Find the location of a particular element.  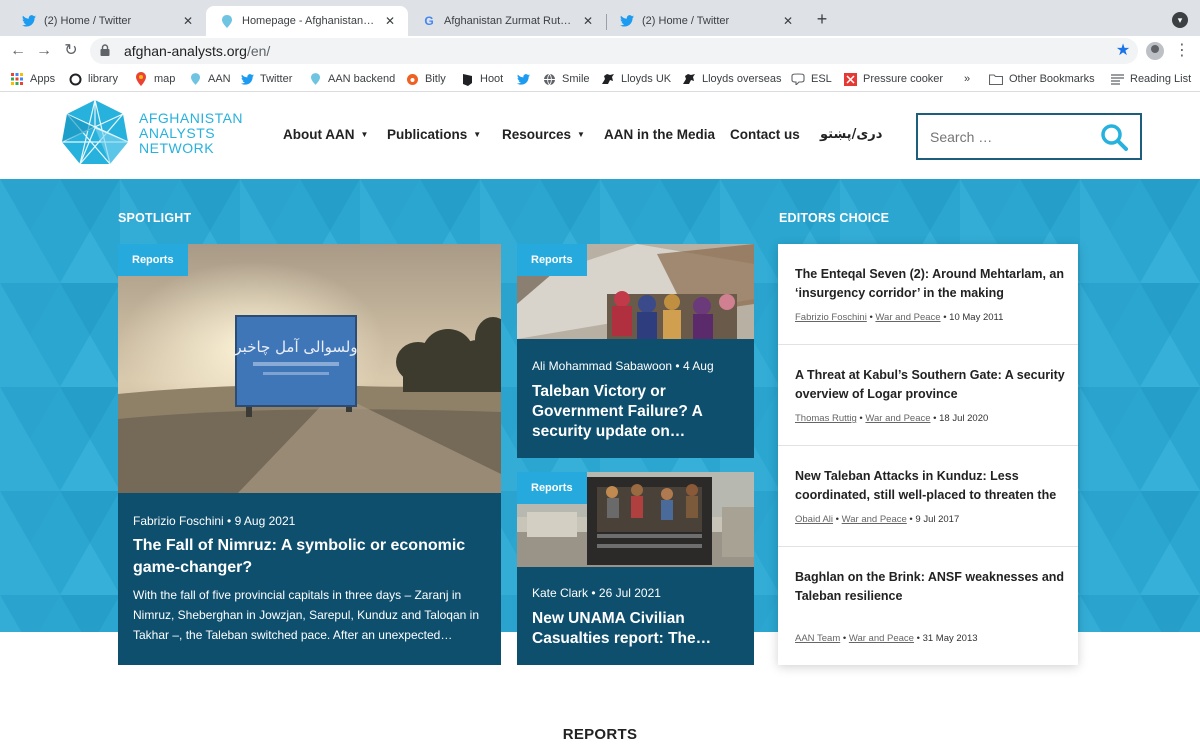

site-search is located at coordinates (1029, 136).